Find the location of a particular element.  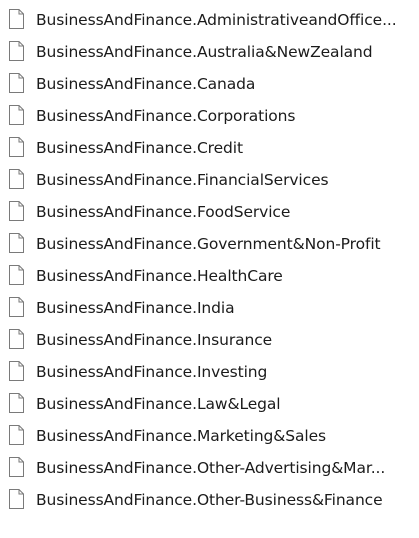

file-list-item: BusinessAndFinance.HealthCare is located at coordinates (209, 276).